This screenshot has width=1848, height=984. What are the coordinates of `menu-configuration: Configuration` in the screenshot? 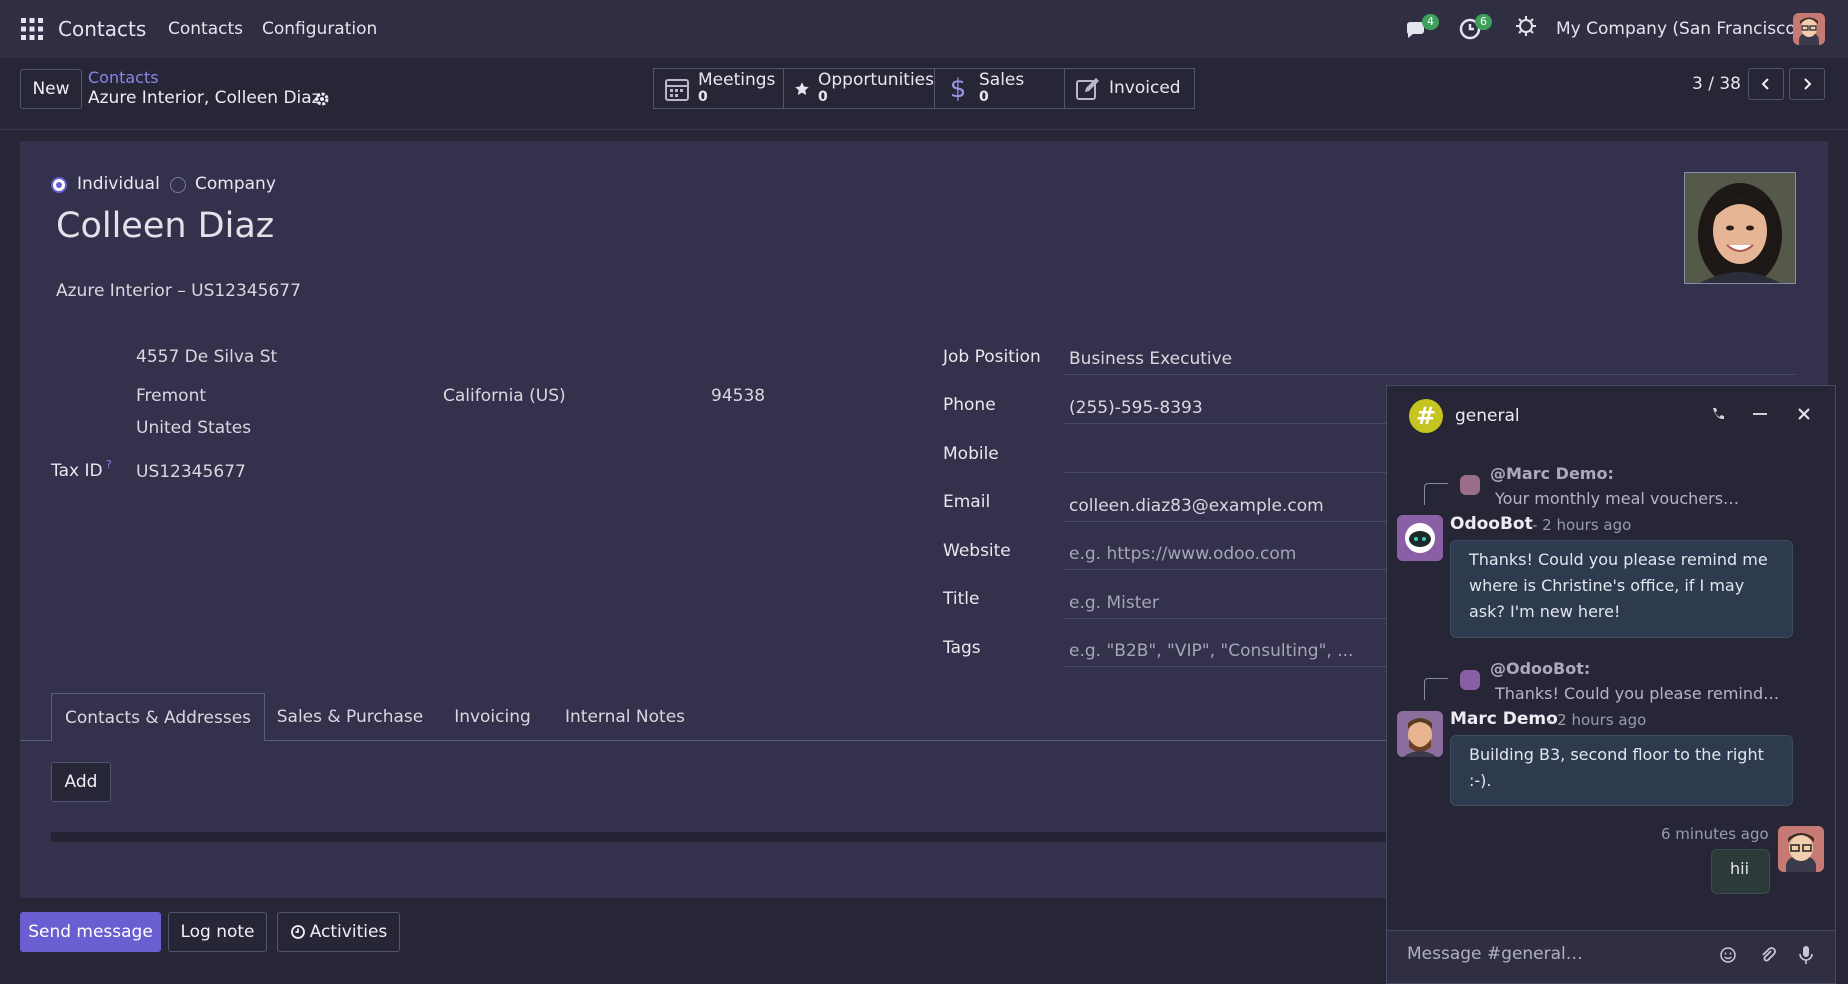 It's located at (319, 29).